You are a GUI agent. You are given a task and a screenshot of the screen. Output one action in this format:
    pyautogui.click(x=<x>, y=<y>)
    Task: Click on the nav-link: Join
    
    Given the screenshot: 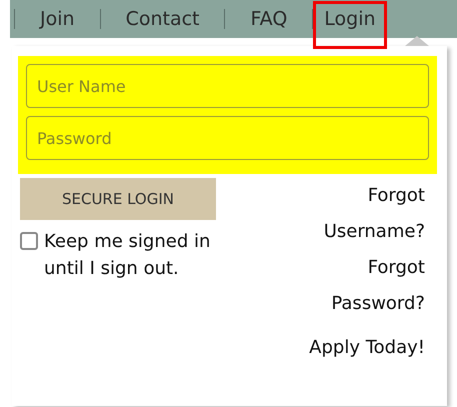 What is the action you would take?
    pyautogui.click(x=57, y=19)
    